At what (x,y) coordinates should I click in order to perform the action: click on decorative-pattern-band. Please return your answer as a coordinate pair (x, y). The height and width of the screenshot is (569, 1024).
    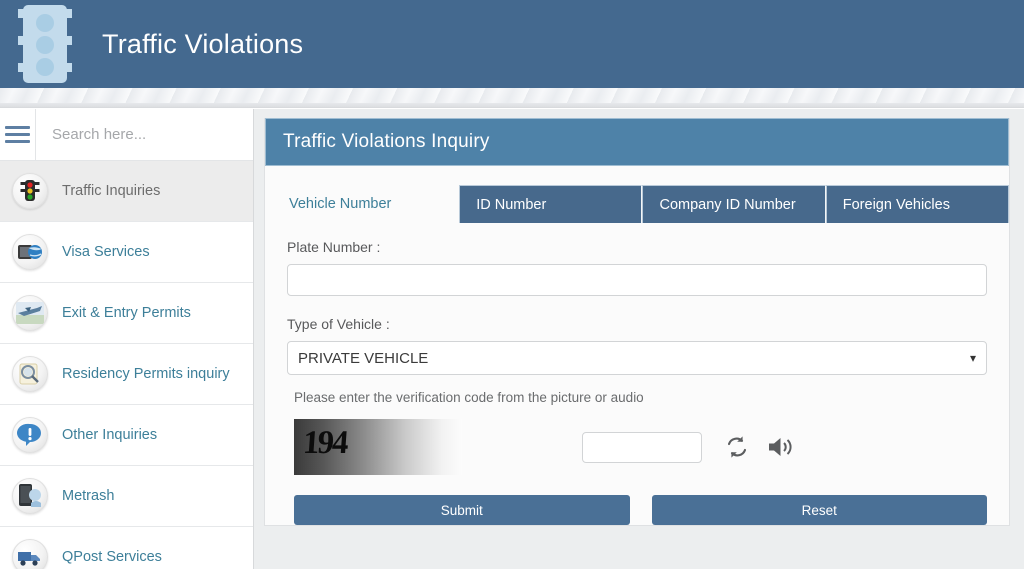
    Looking at the image, I should click on (512, 98).